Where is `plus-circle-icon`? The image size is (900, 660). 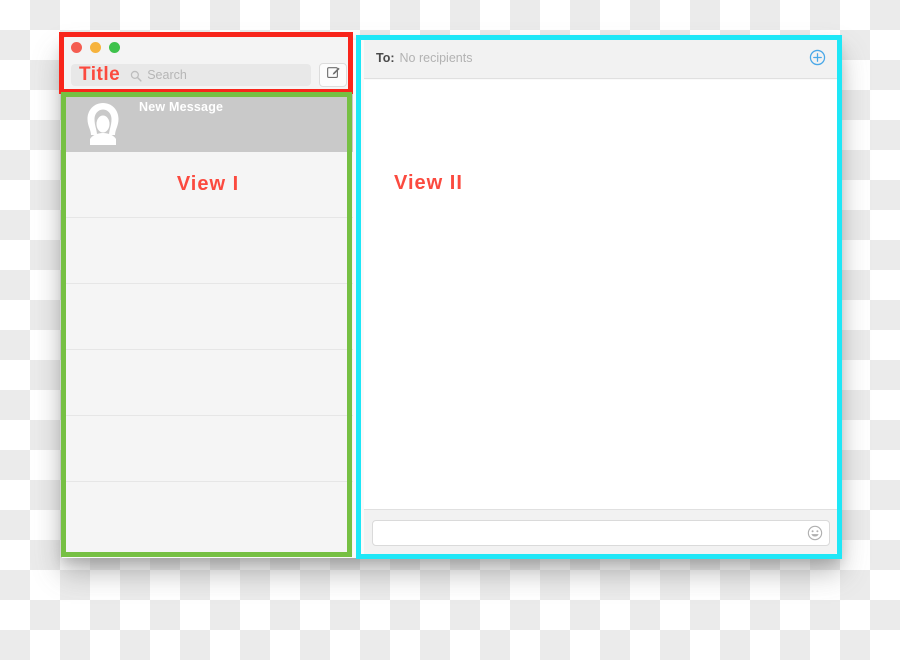 plus-circle-icon is located at coordinates (817, 57).